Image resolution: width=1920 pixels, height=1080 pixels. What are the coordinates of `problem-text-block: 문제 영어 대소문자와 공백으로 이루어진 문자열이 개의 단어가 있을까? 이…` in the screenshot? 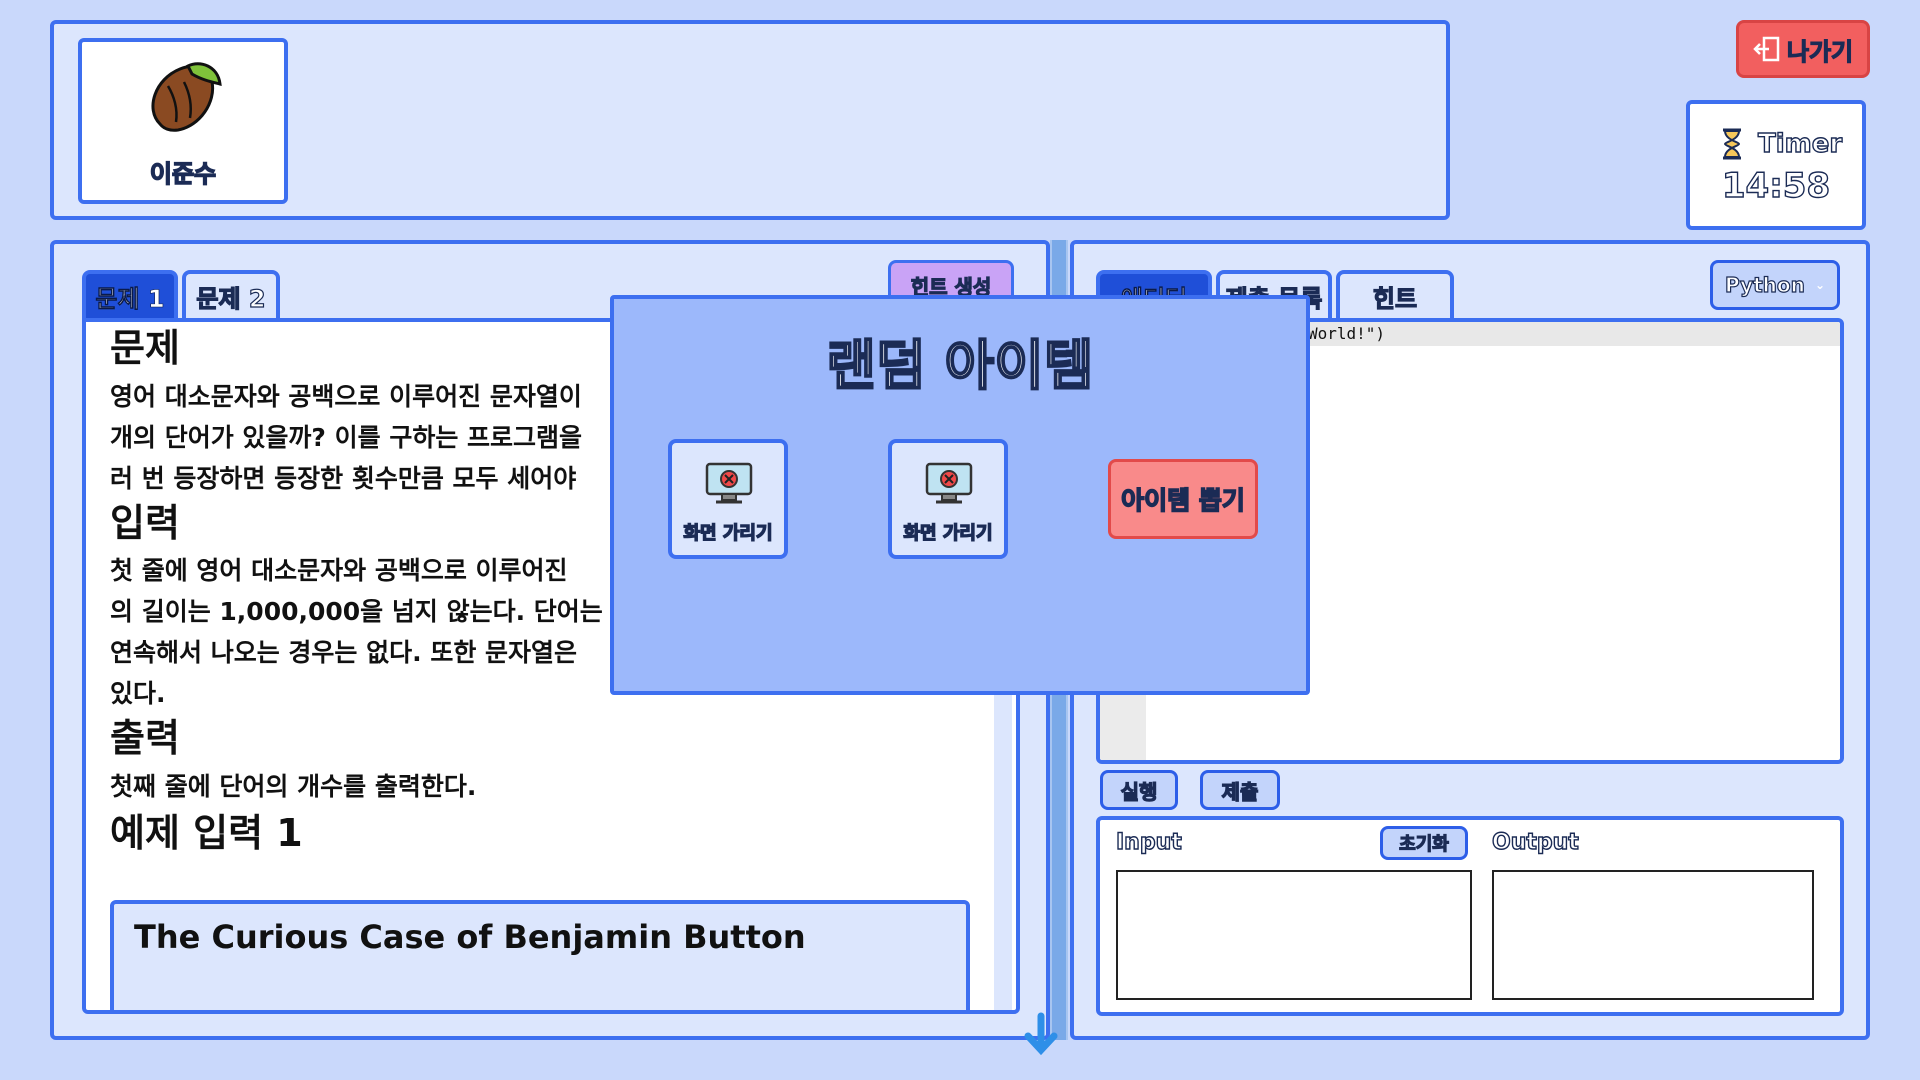 It's located at (356, 591).